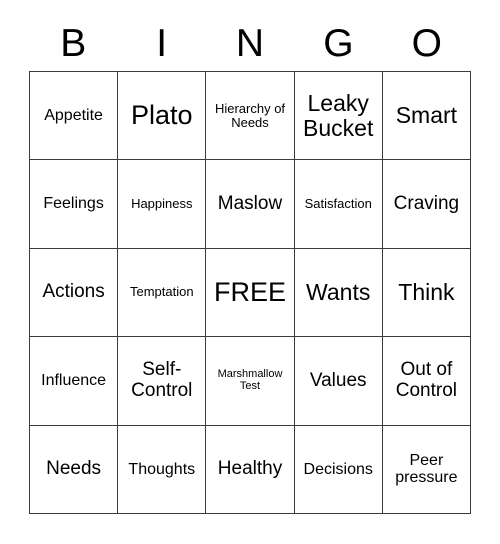 The height and width of the screenshot is (544, 500). I want to click on bingo-cell-o3: Think, so click(426, 293).